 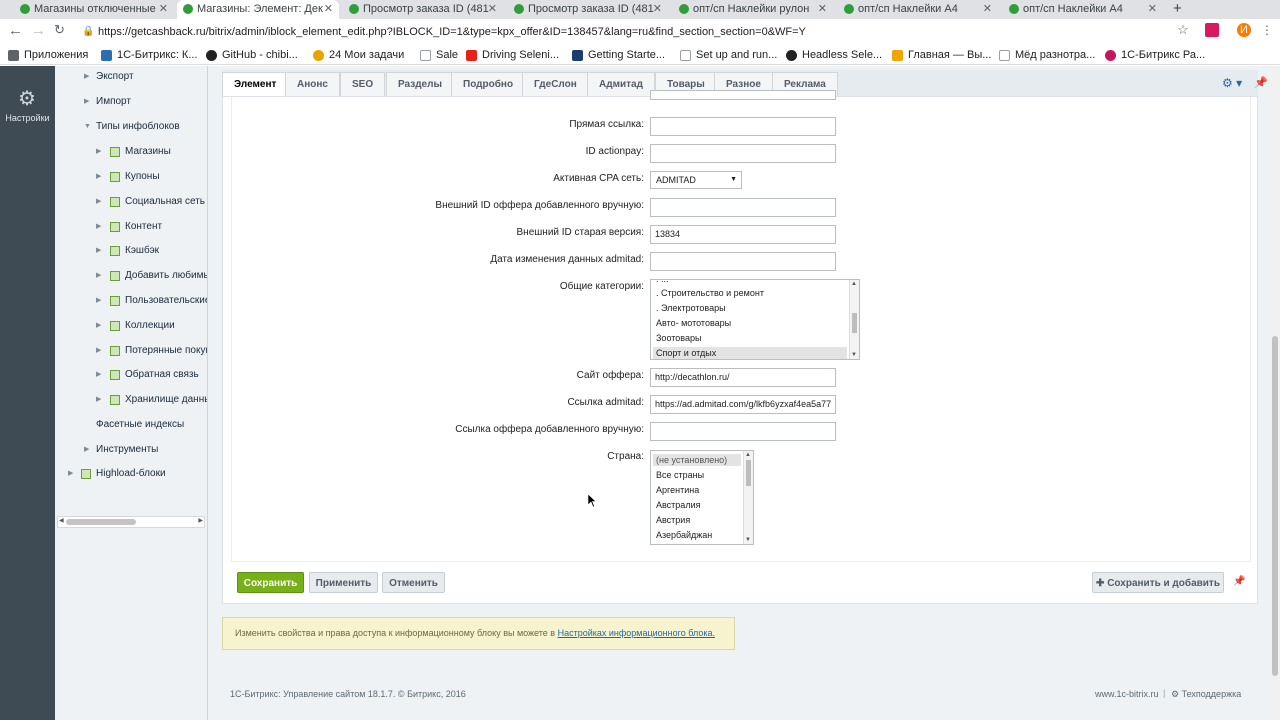 I want to click on list-option: Австралия, so click(x=678, y=505).